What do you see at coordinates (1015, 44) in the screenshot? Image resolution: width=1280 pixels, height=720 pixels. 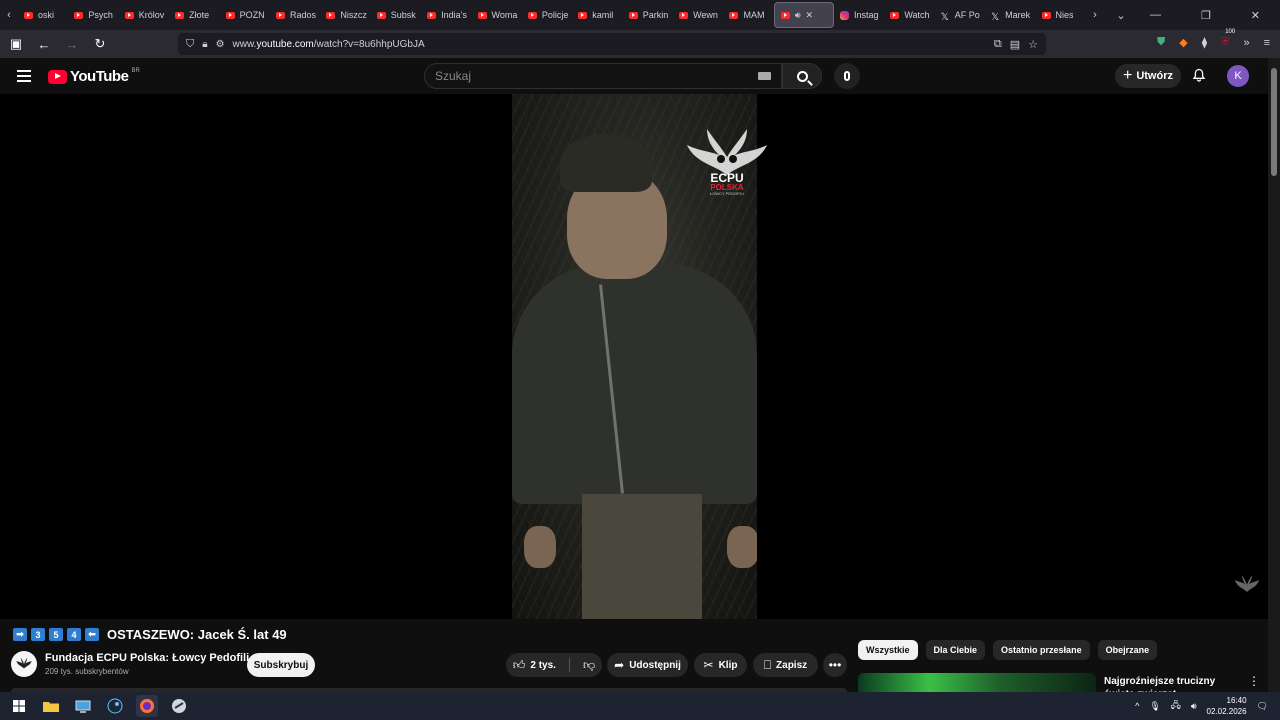 I see `reader-view-icon: ▤` at bounding box center [1015, 44].